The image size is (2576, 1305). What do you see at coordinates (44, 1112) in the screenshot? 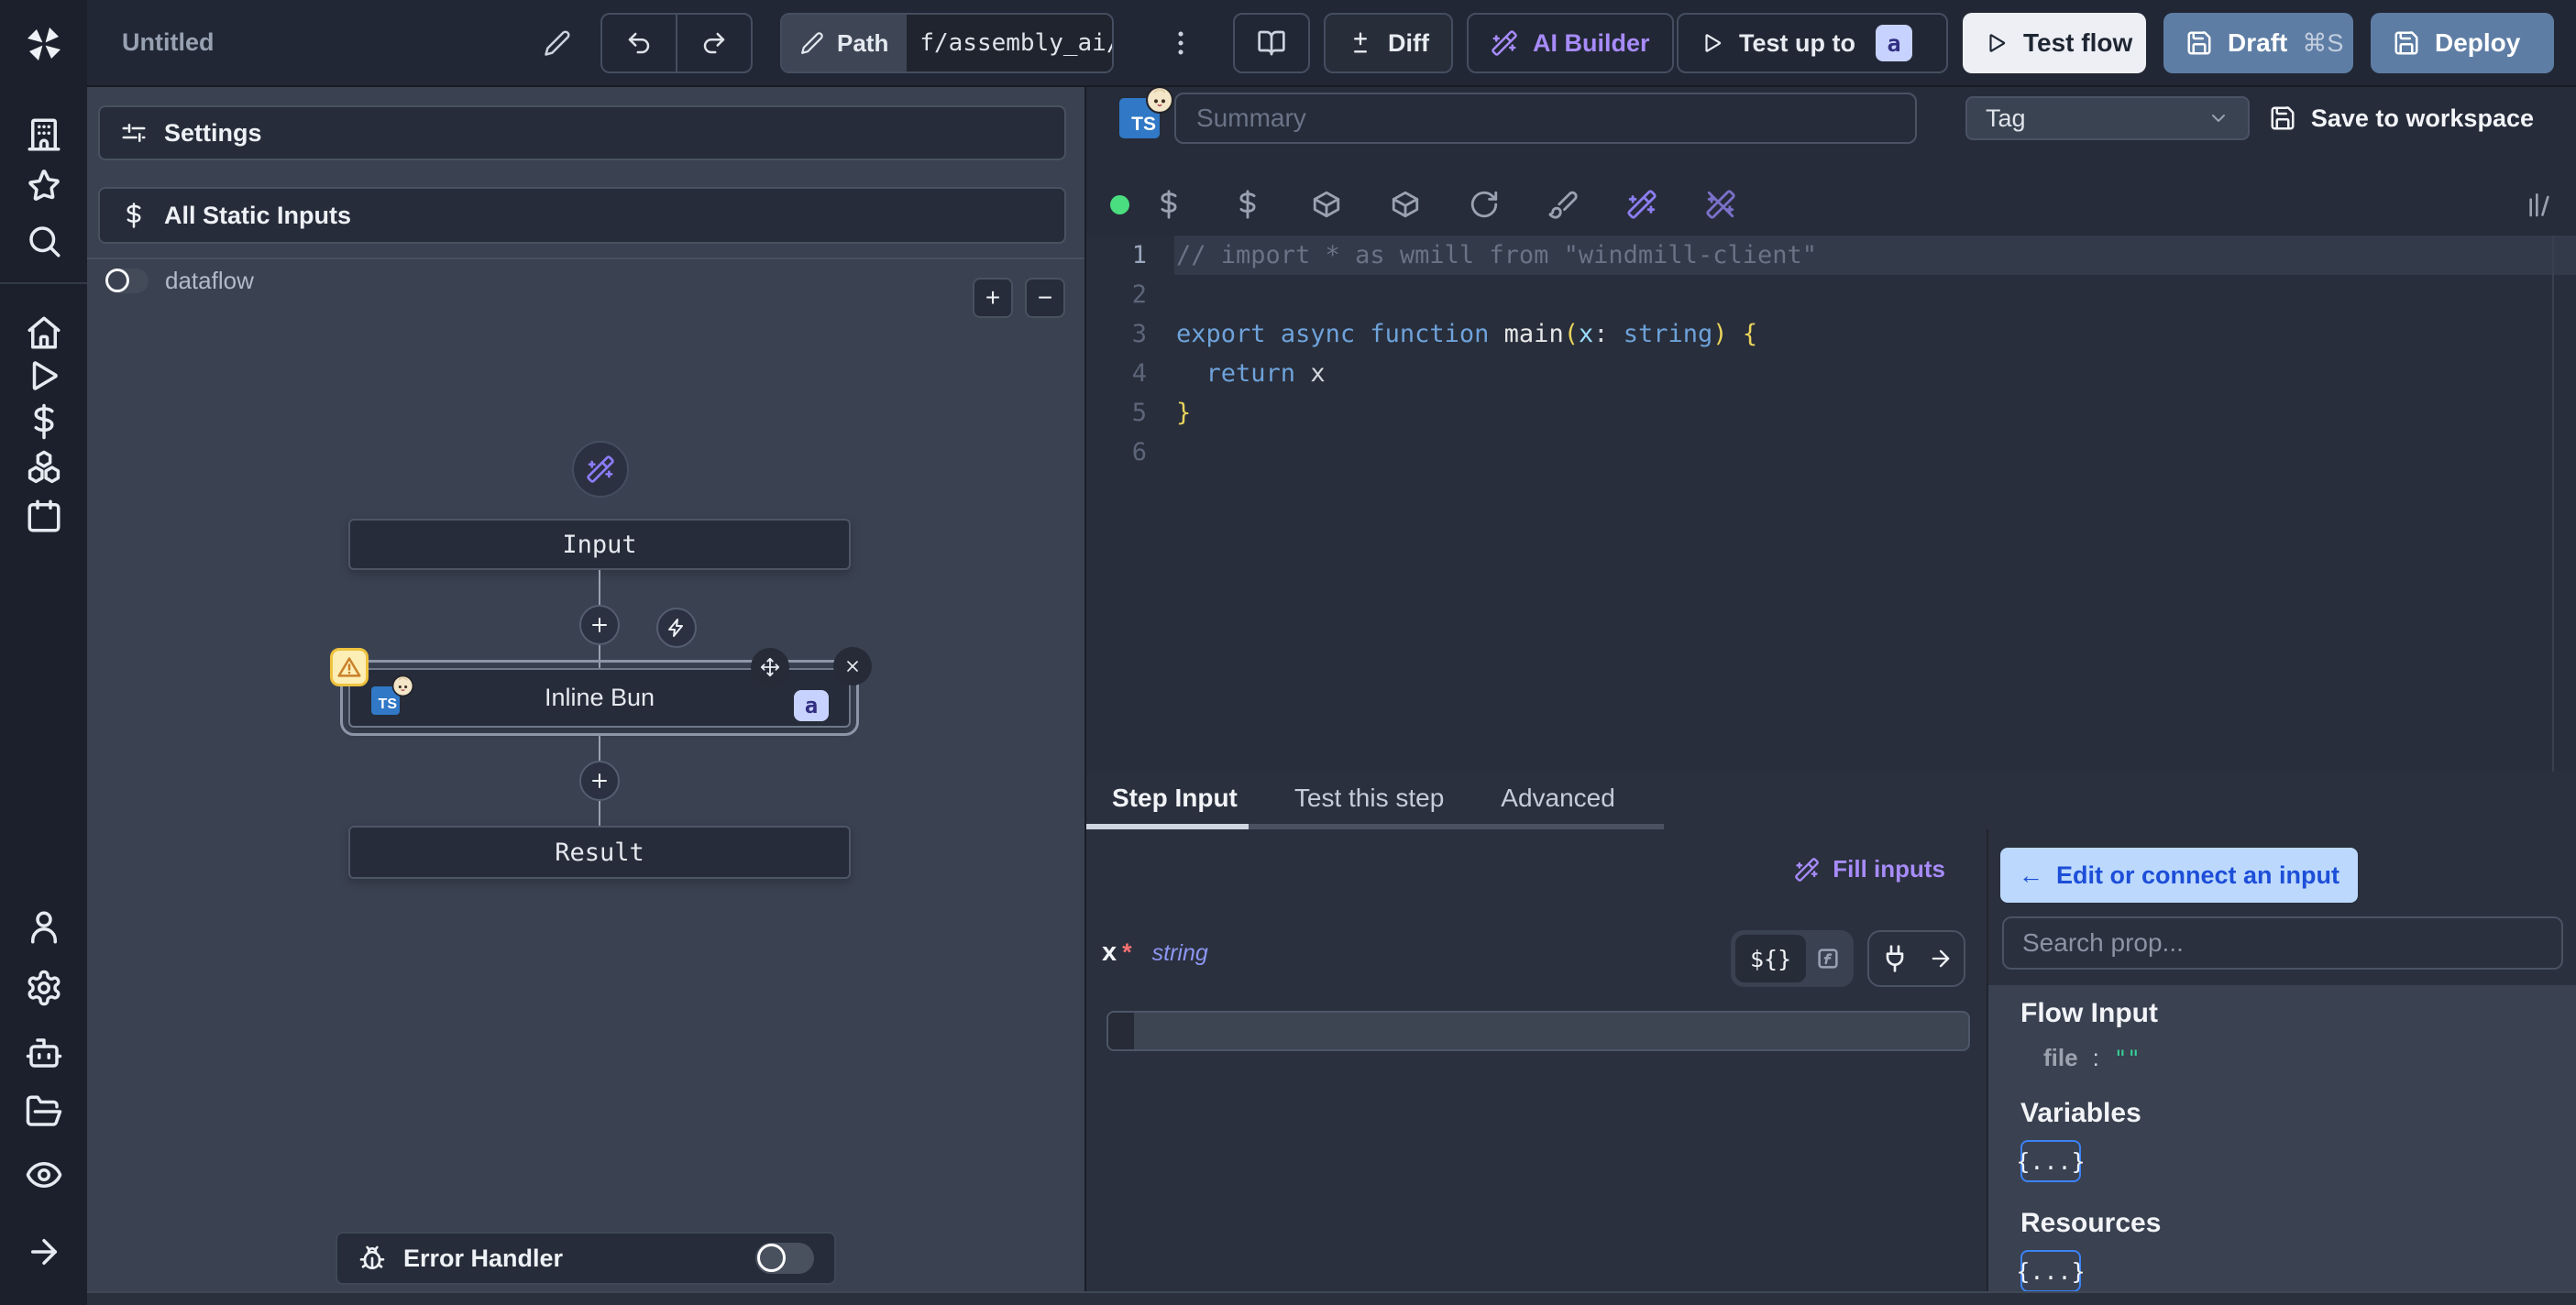
I see `sidebar-item-folders` at bounding box center [44, 1112].